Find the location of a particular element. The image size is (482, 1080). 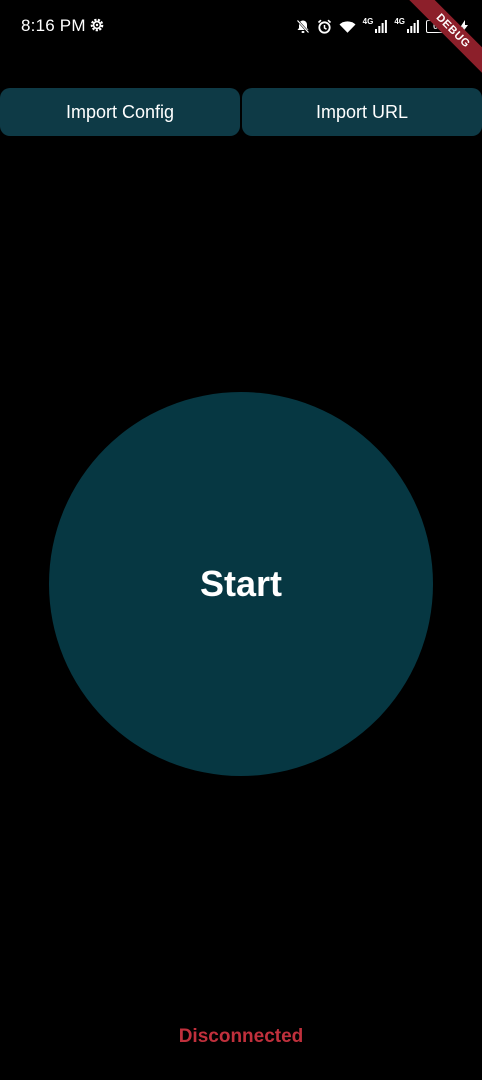

muted-bell-icon is located at coordinates (303, 26).